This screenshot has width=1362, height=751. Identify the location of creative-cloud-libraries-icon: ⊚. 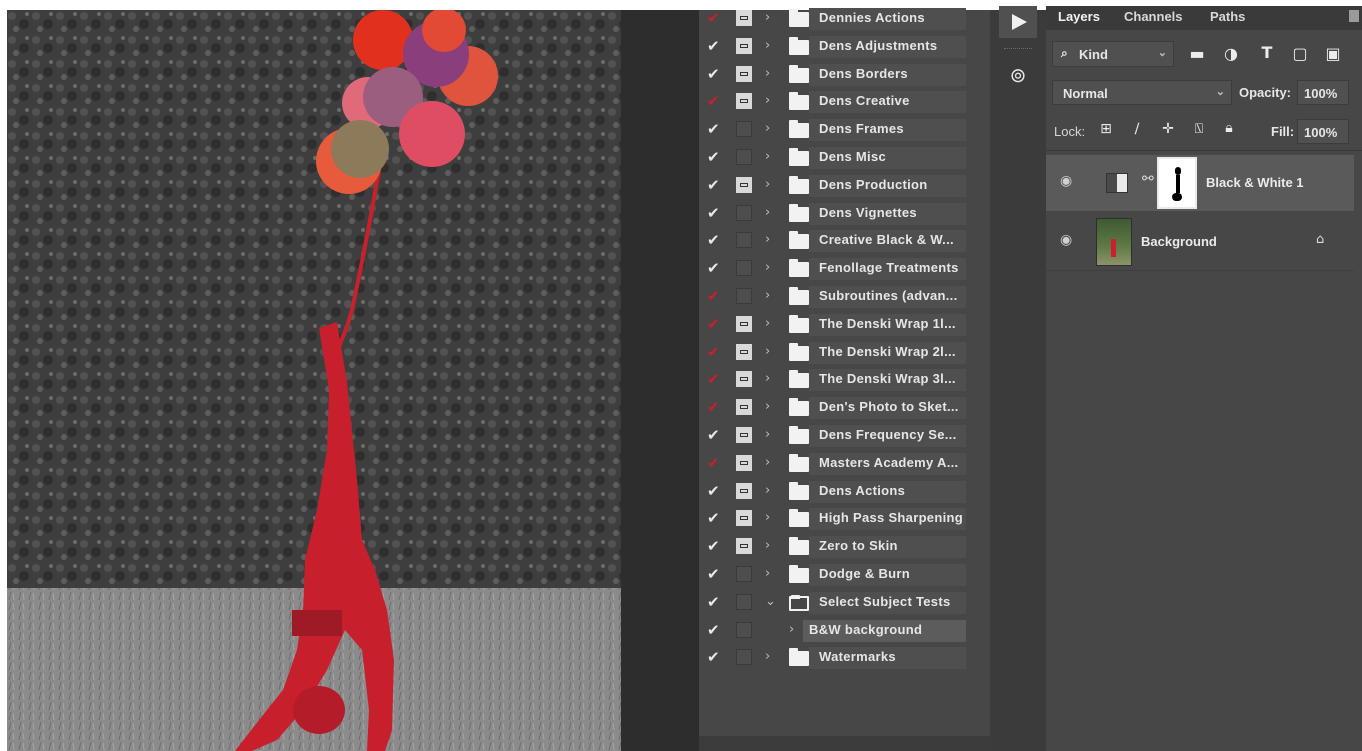
(1018, 76).